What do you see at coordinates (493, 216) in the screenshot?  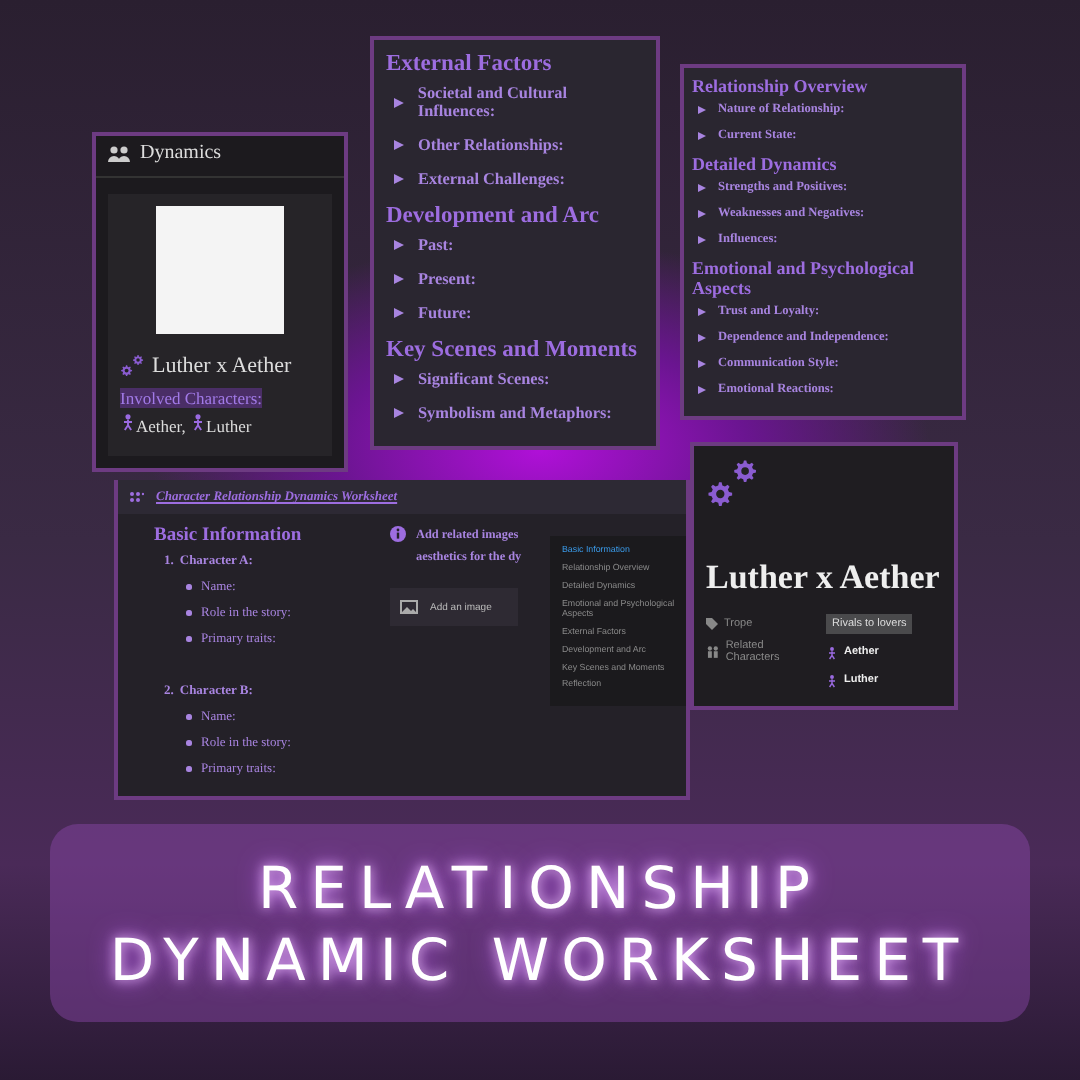 I see `section-heading: Development and Arc` at bounding box center [493, 216].